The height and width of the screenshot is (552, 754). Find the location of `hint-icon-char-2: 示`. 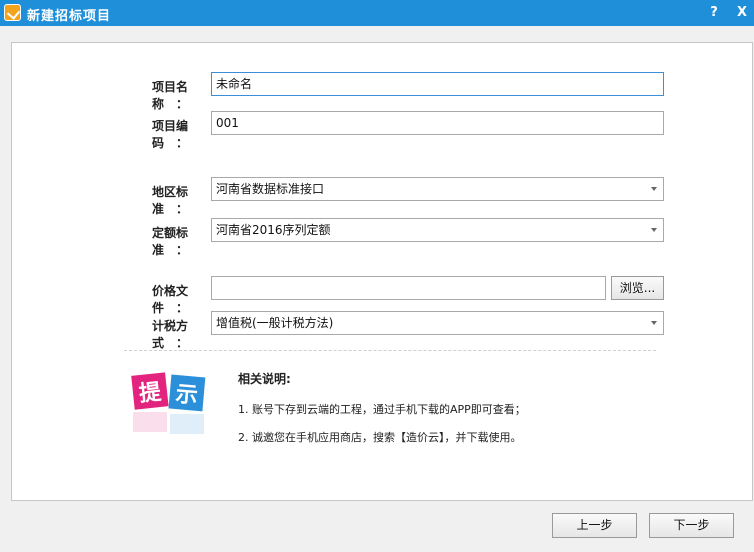

hint-icon-char-2: 示 is located at coordinates (187, 395).